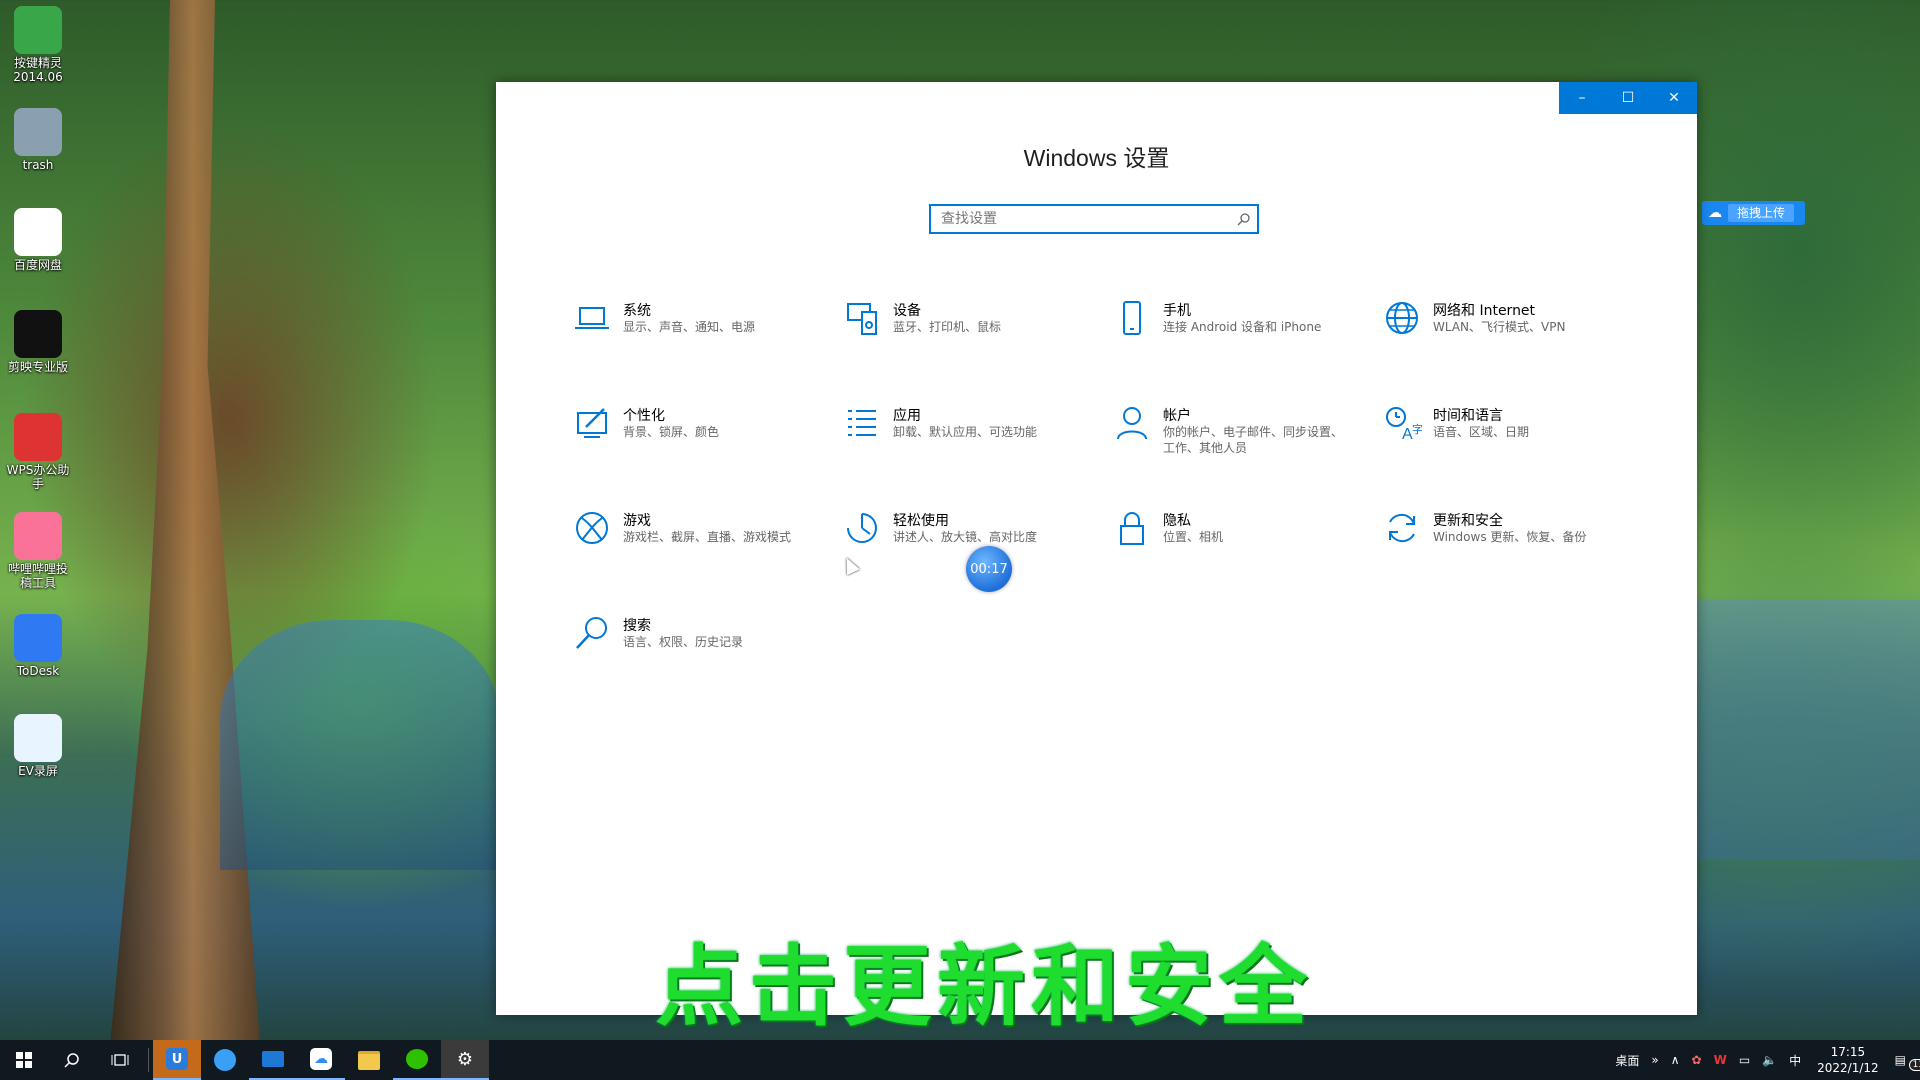 This screenshot has width=1920, height=1080. I want to click on tray-expand-icon: », so click(1654, 1060).